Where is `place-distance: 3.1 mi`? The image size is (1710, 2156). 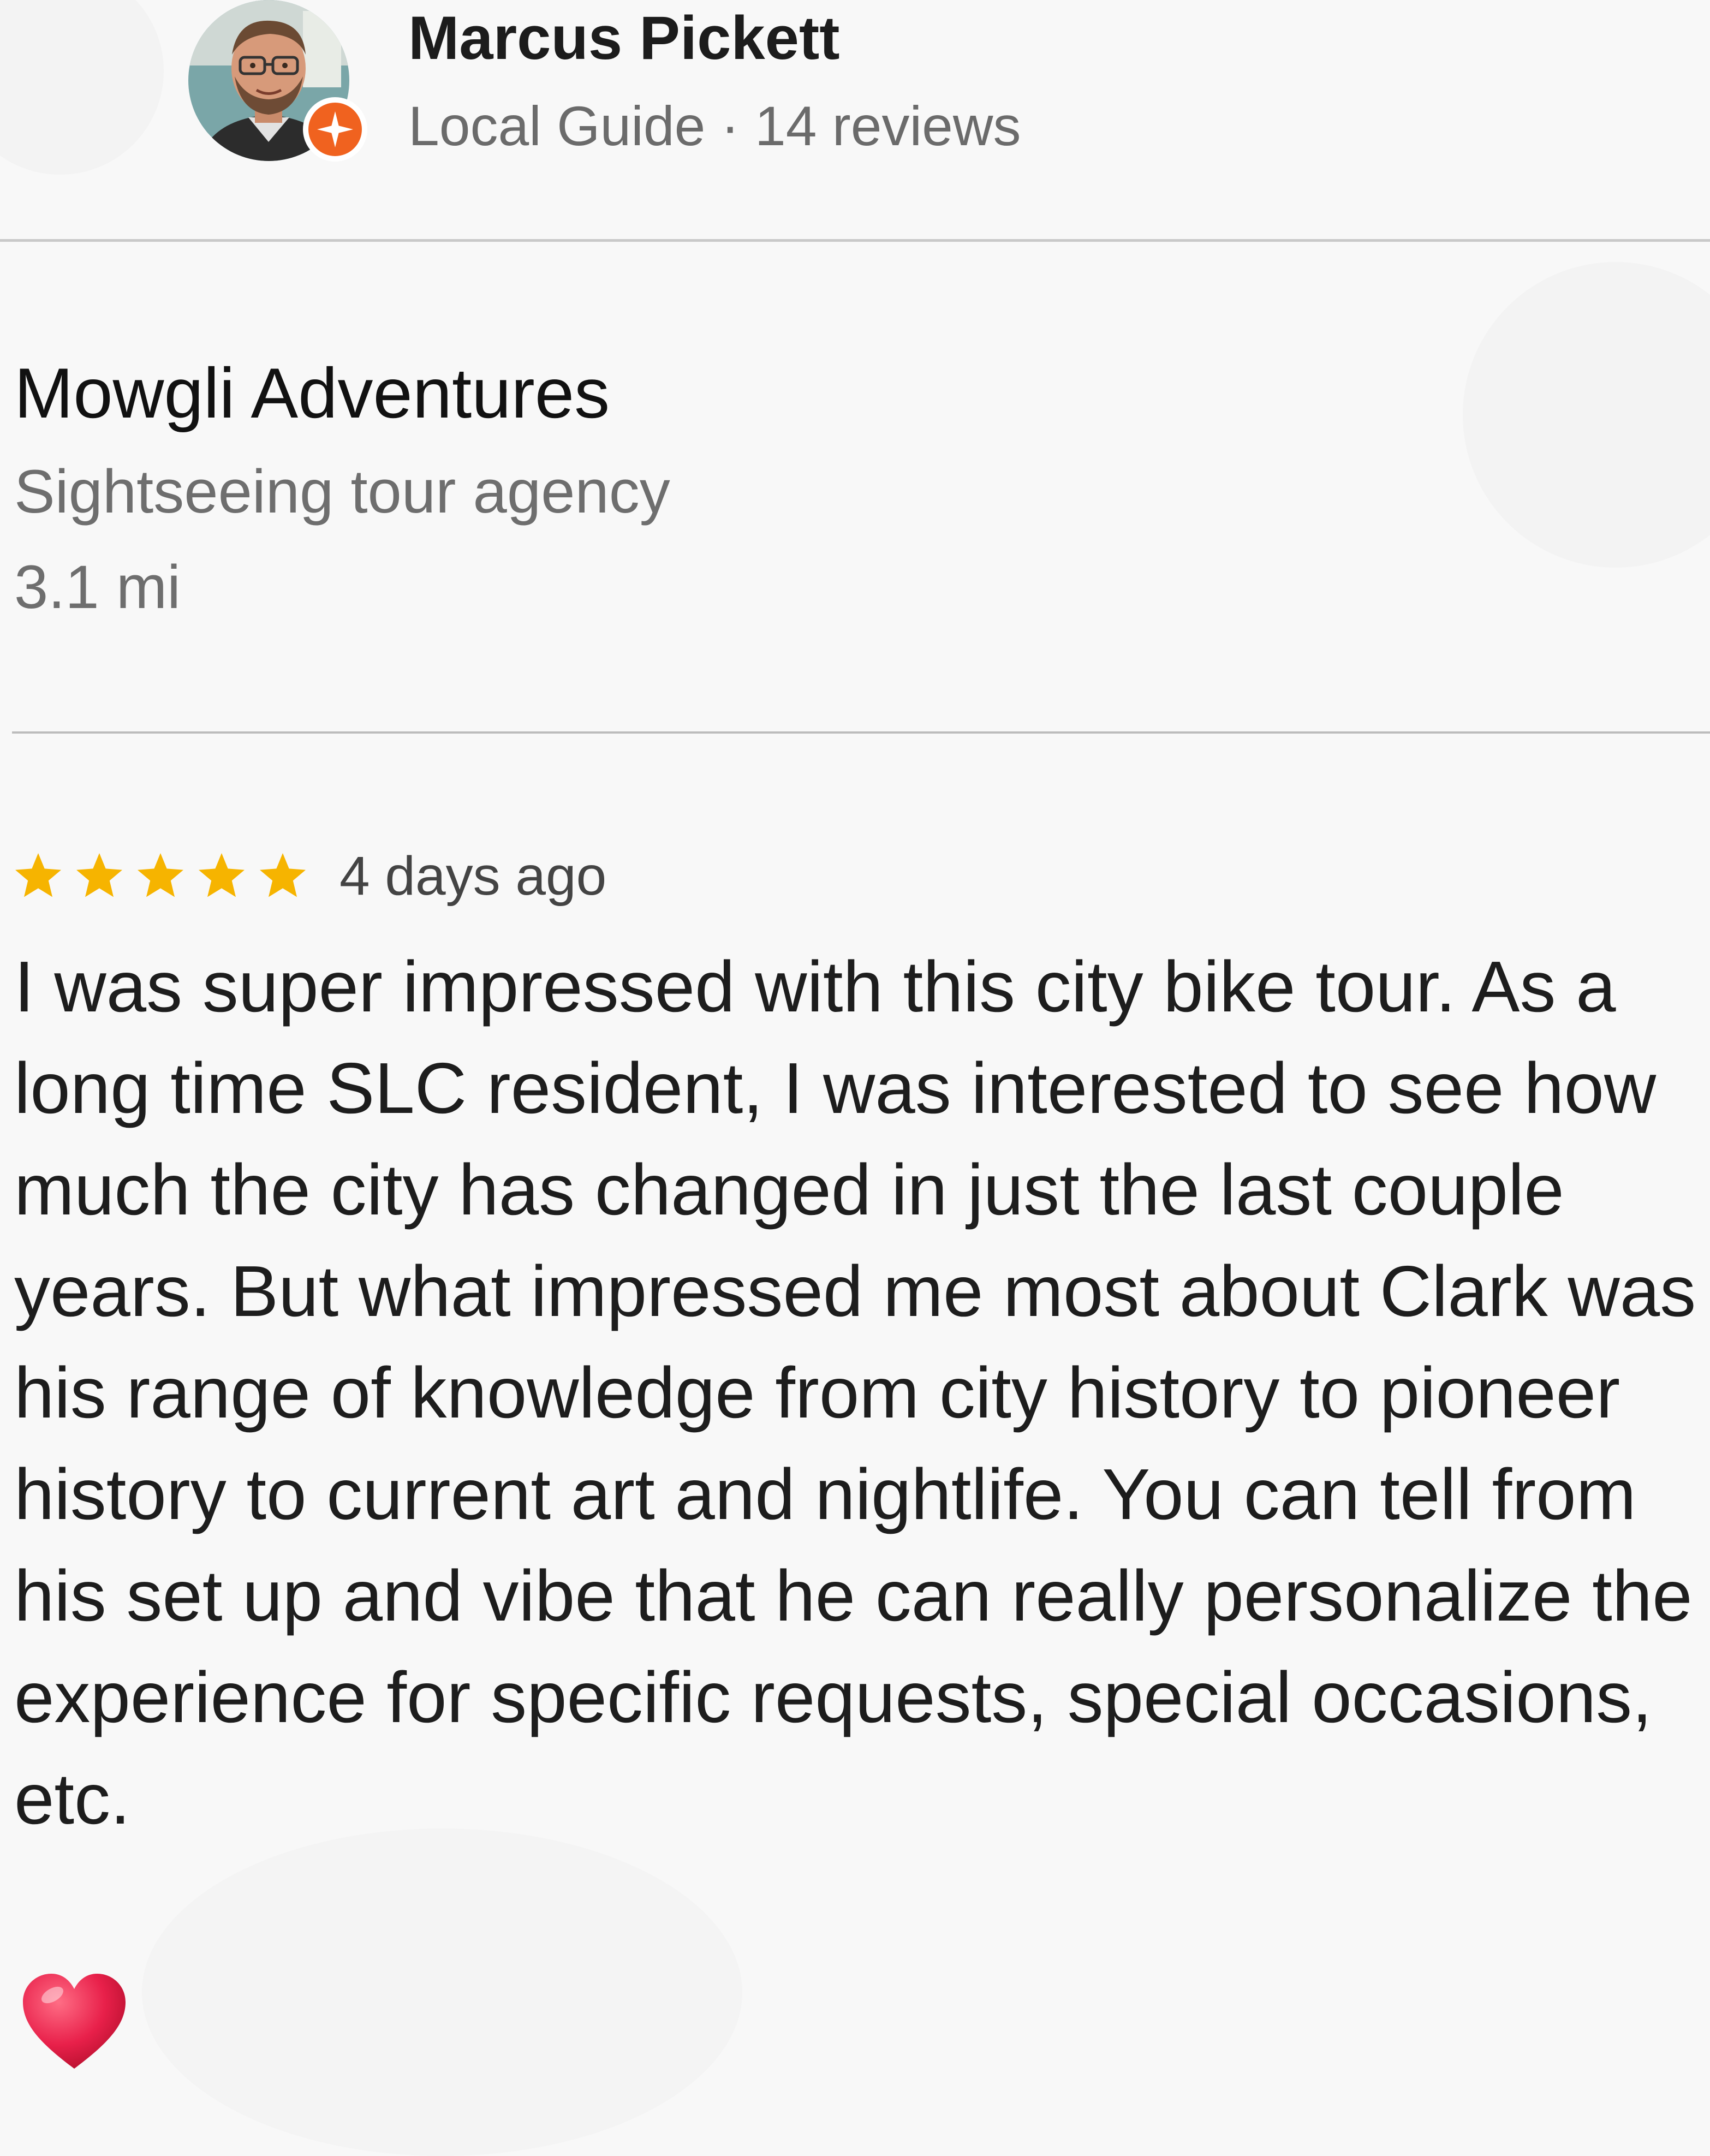
place-distance: 3.1 mi is located at coordinates (97, 587).